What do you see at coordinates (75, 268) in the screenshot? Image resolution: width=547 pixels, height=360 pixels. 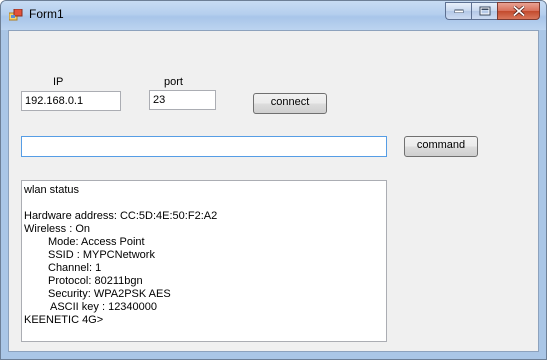 I see `output-line: Channel: 1` at bounding box center [75, 268].